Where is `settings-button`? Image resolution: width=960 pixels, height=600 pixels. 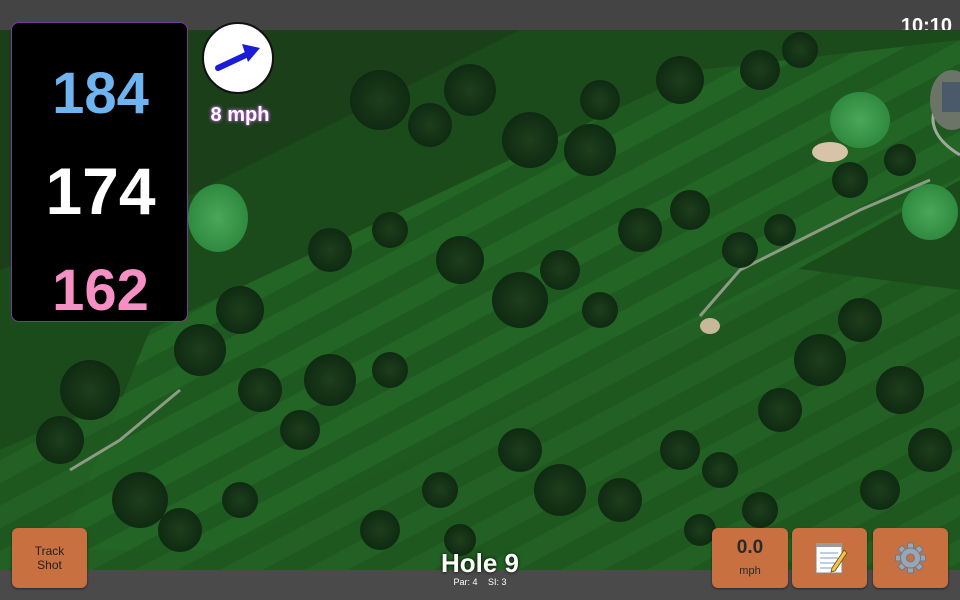 settings-button is located at coordinates (910, 558).